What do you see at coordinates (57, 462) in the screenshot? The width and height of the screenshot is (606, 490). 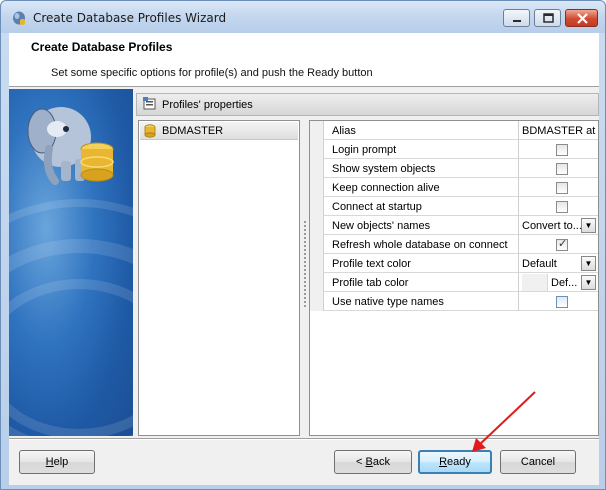 I see `help-button: Help` at bounding box center [57, 462].